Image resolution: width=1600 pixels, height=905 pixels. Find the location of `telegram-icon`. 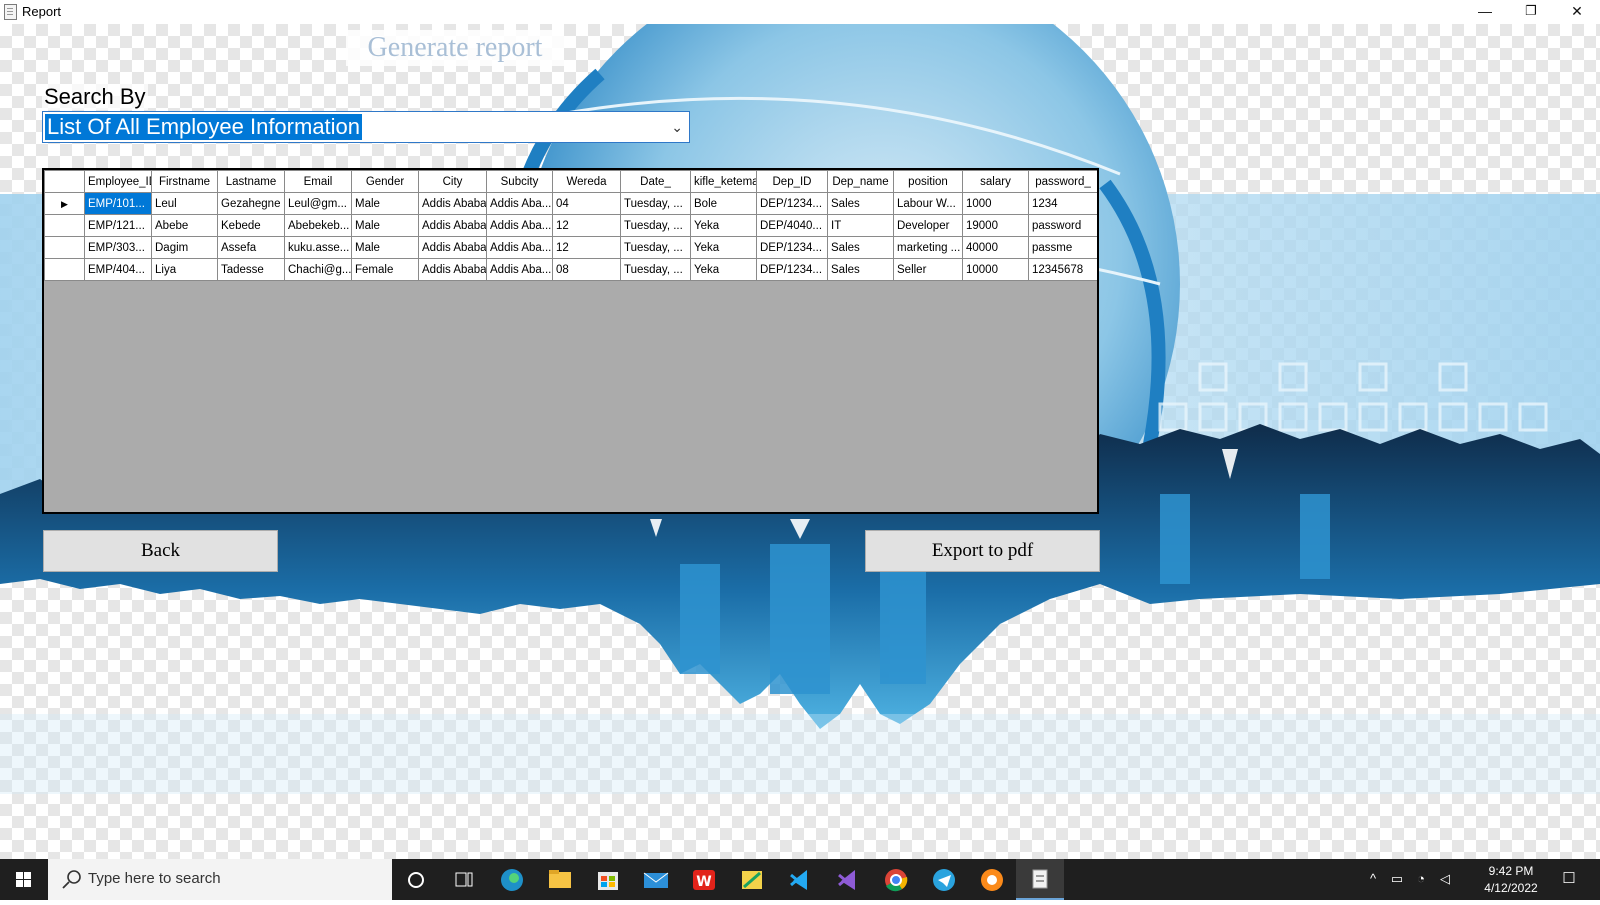

telegram-icon is located at coordinates (944, 879).